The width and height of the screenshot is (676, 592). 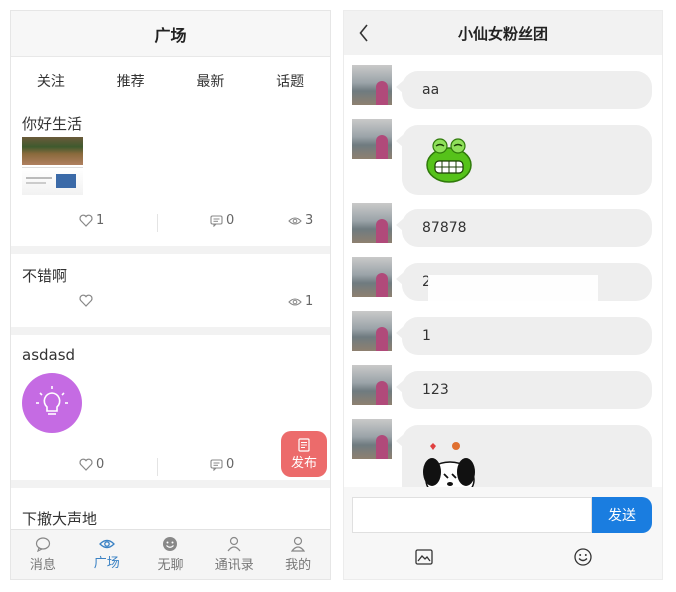 I want to click on tab-label: 话题, so click(x=290, y=82).